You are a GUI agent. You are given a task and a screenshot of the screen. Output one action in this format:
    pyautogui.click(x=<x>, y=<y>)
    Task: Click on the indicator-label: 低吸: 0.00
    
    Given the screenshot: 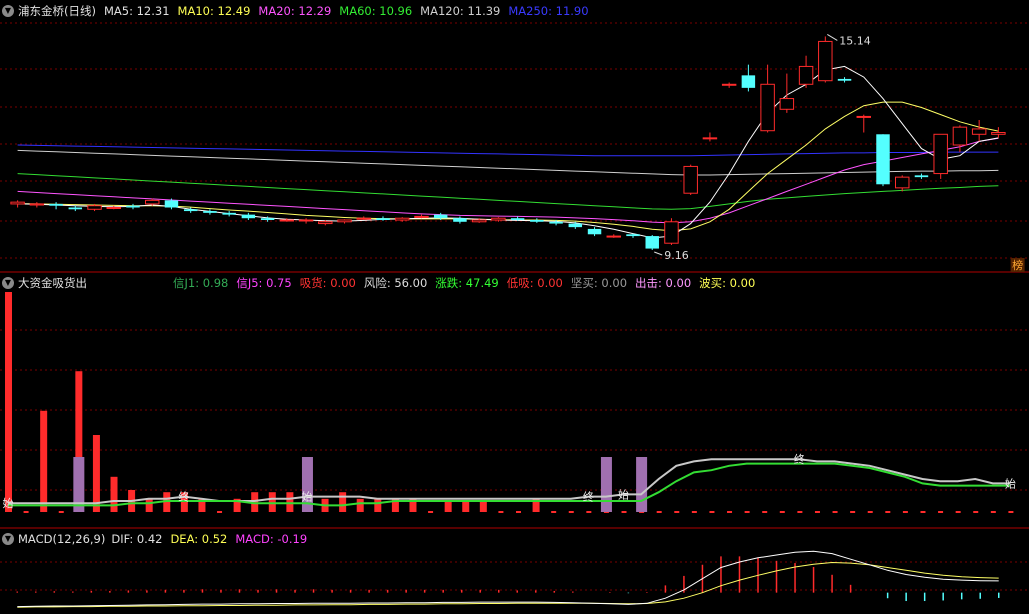 What is the action you would take?
    pyautogui.click(x=534, y=283)
    